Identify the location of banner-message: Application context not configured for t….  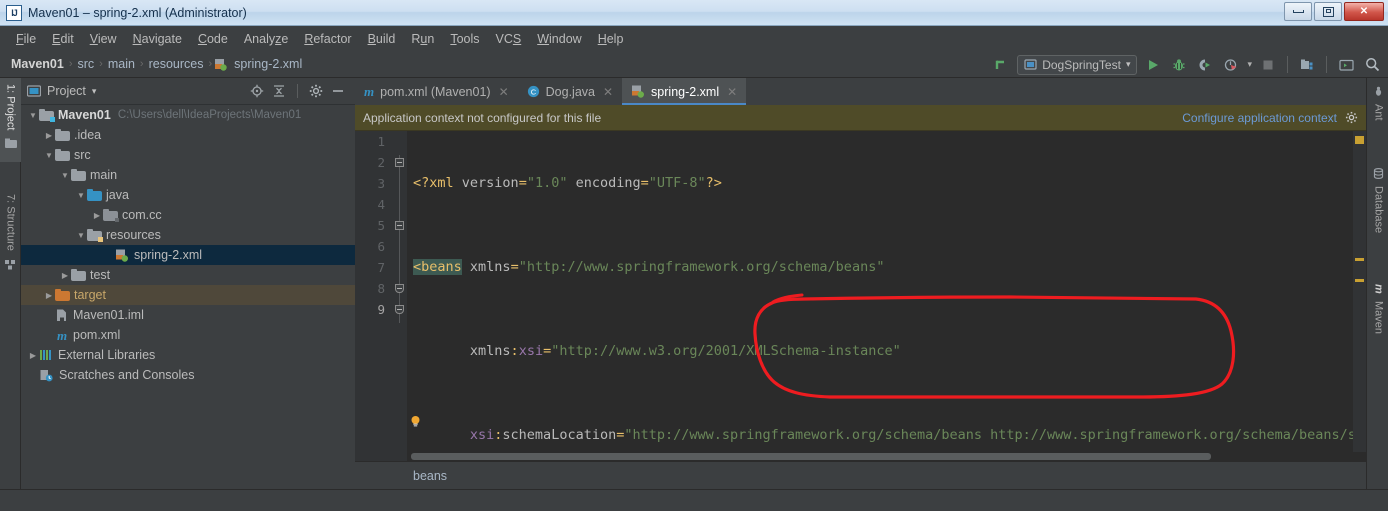
(482, 117).